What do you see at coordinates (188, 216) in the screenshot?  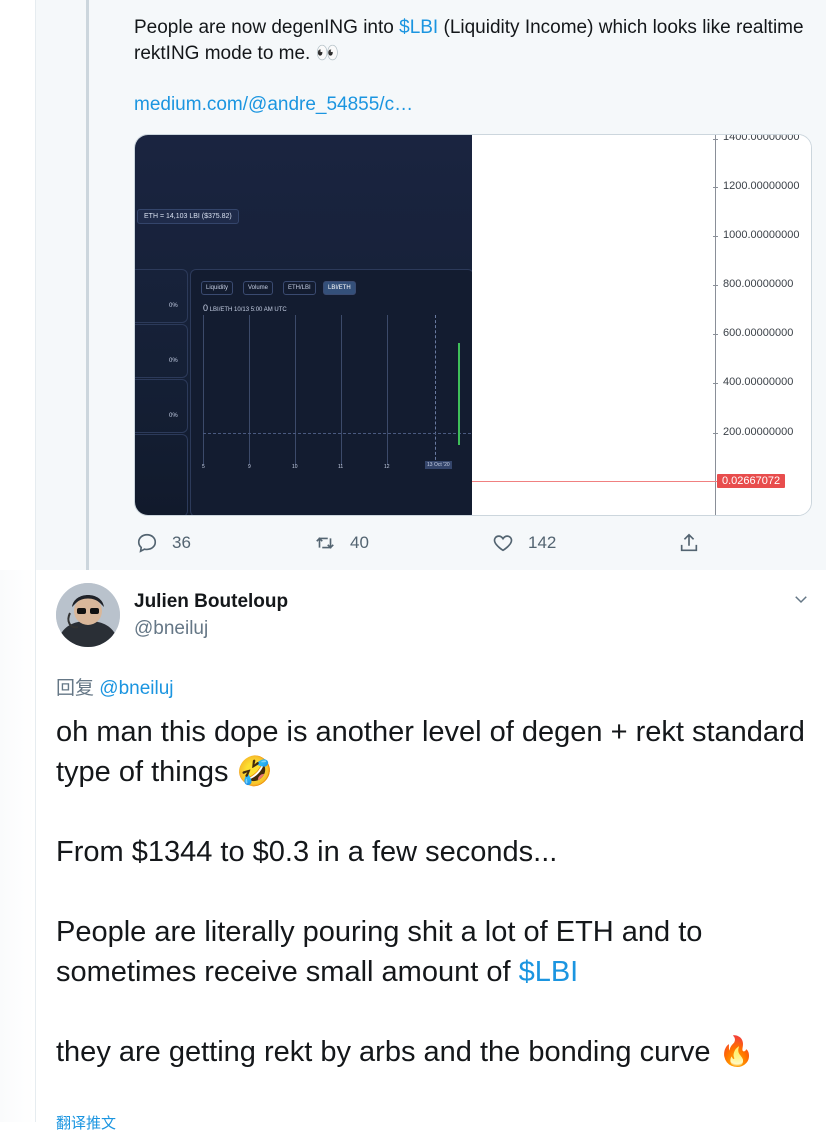 I see `eth-rate-pill: ETH = 14,103 LBI ($375.82)` at bounding box center [188, 216].